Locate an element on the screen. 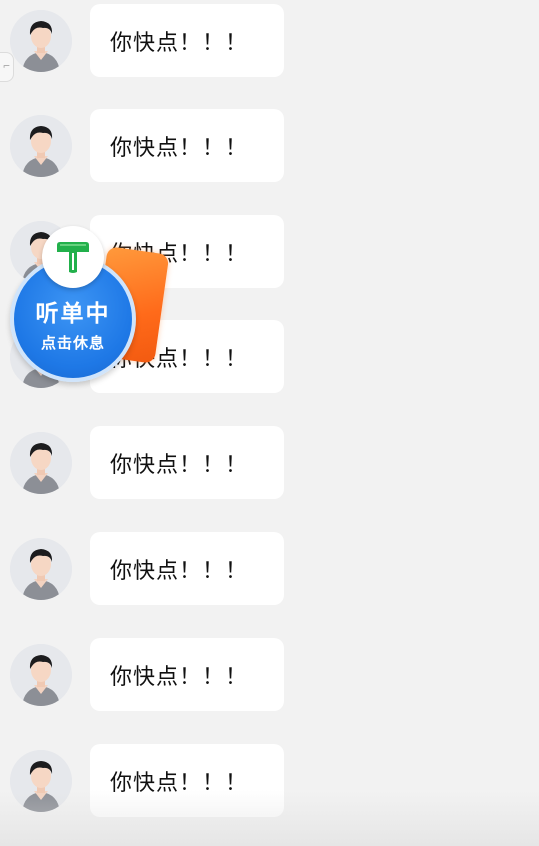  listening-status-title: 听单中 is located at coordinates (73, 313).